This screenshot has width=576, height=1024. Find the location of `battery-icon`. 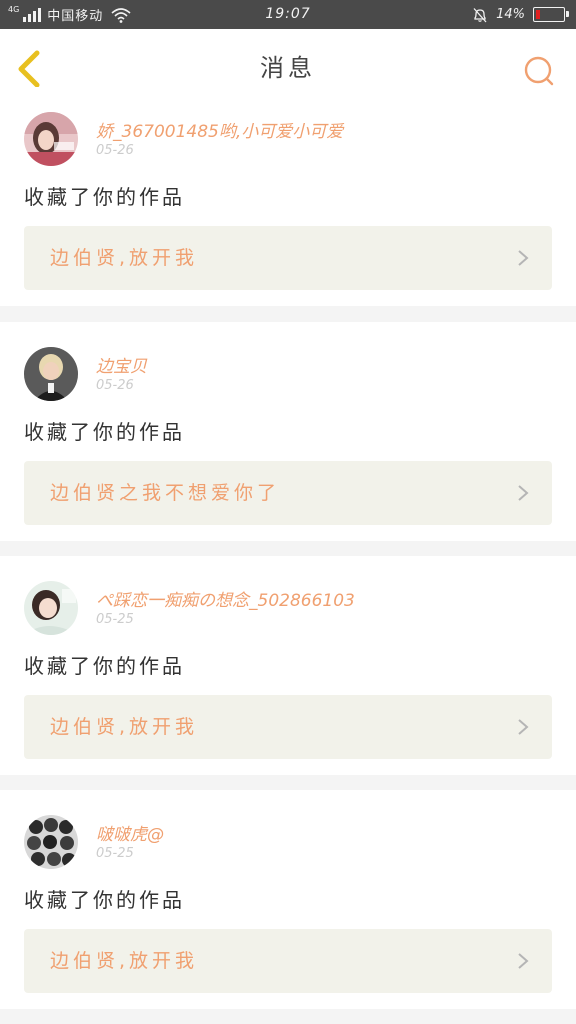

battery-icon is located at coordinates (551, 14).